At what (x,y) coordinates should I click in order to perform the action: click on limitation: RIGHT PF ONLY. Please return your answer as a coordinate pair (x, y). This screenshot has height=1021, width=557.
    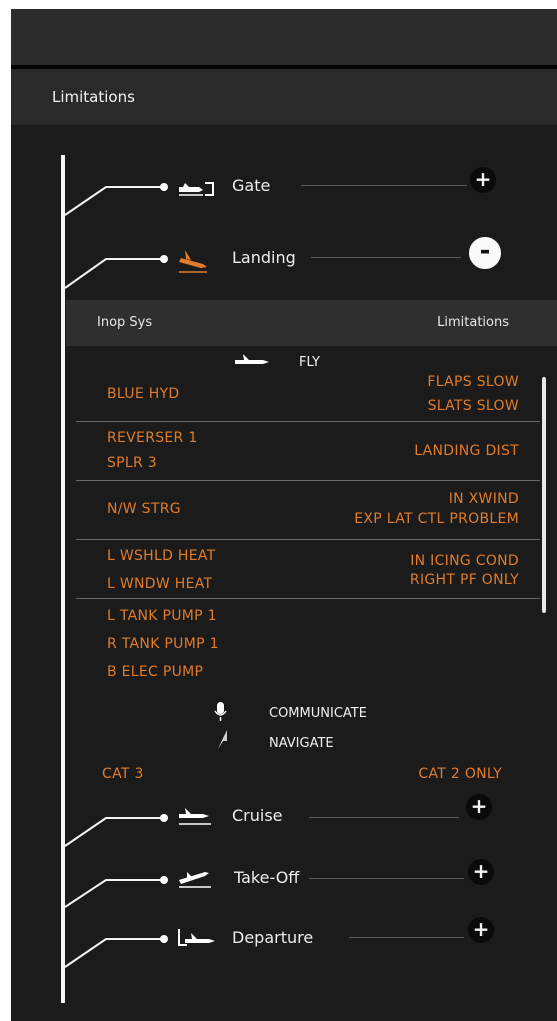
    Looking at the image, I should click on (464, 580).